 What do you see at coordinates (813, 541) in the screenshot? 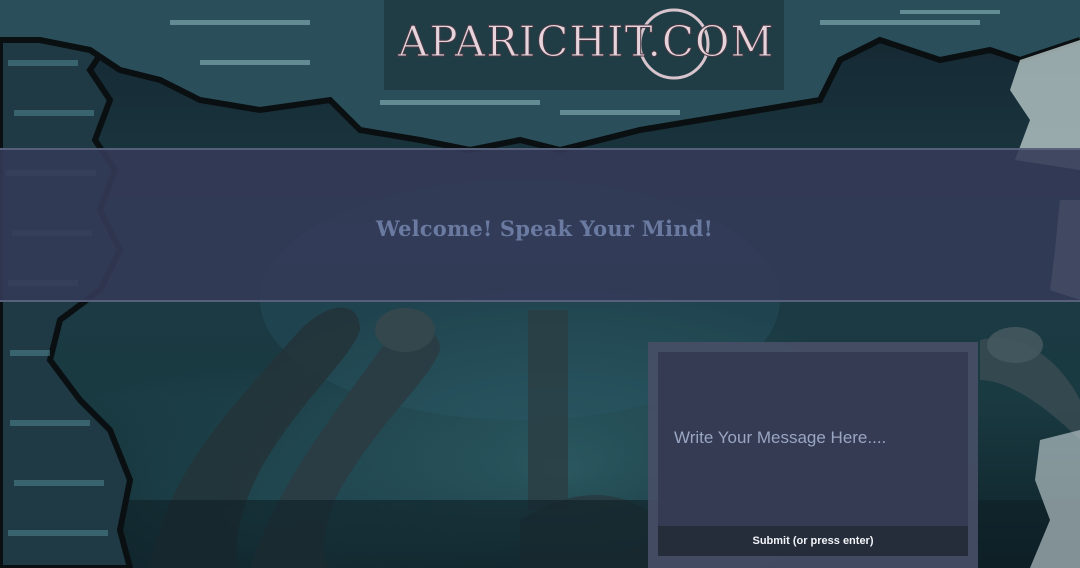
I see `submit-button: Submit (or press enter)` at bounding box center [813, 541].